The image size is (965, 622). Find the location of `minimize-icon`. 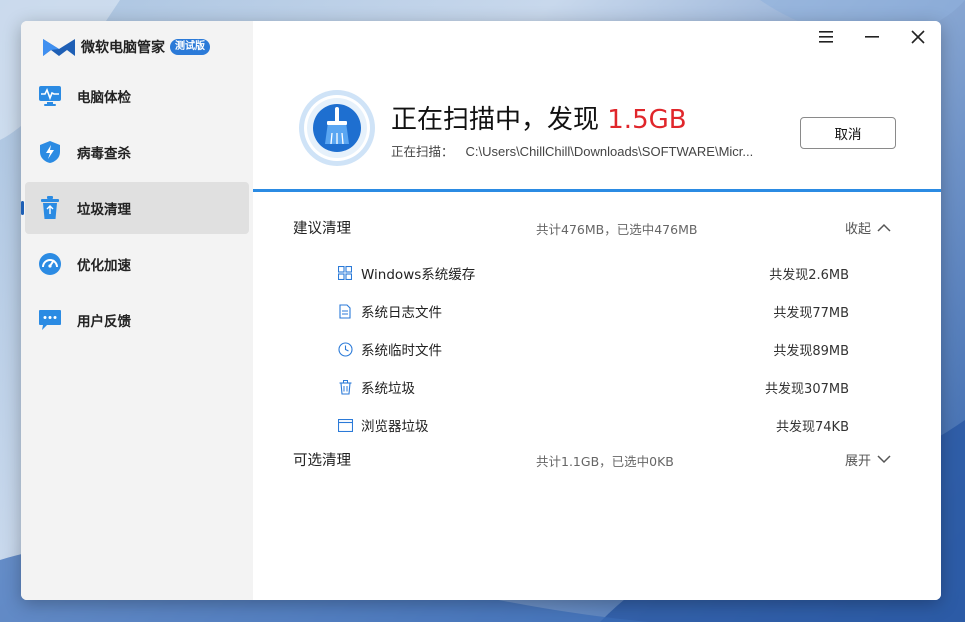

minimize-icon is located at coordinates (872, 37).